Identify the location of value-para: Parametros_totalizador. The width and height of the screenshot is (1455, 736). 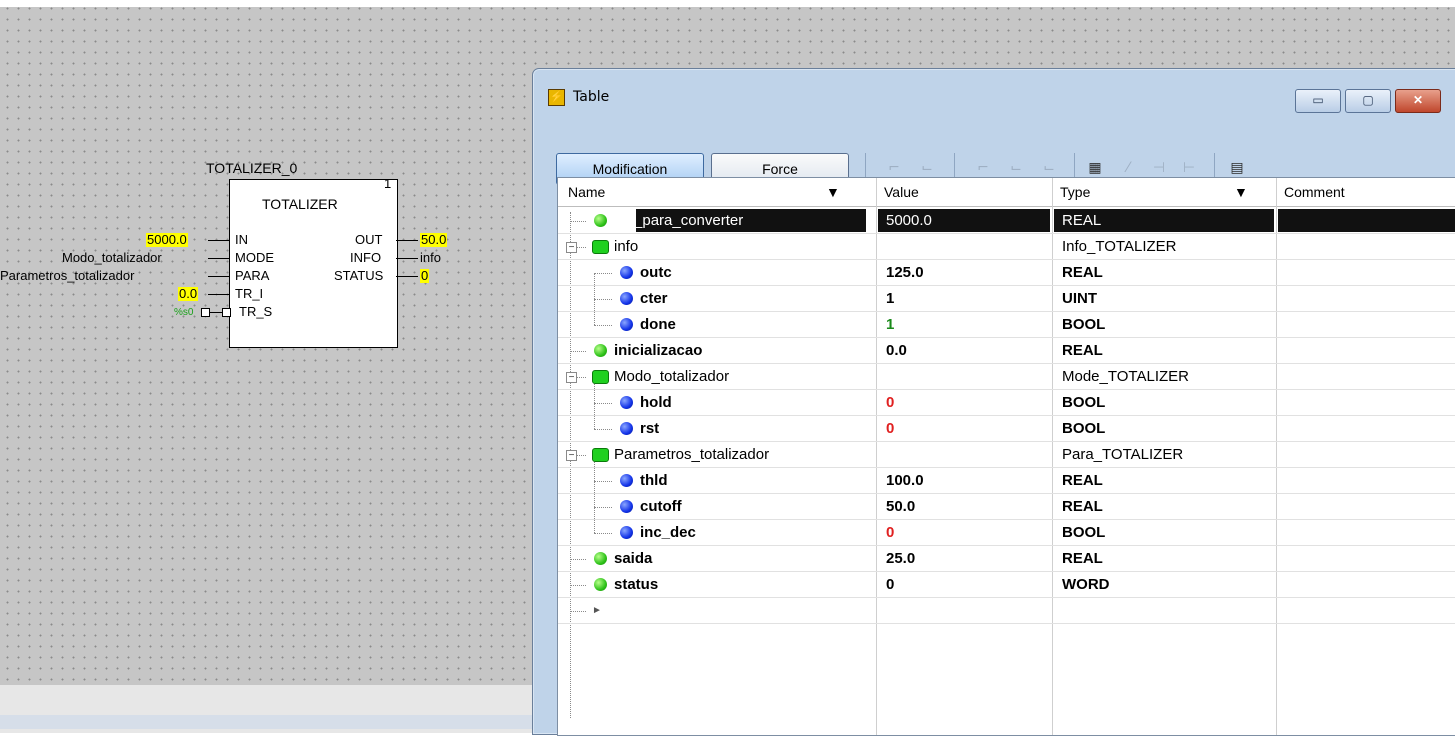
(67, 276).